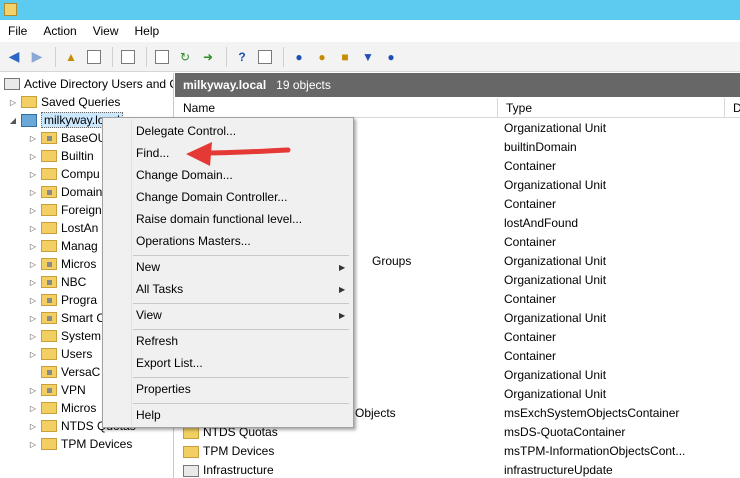 The height and width of the screenshot is (478, 740). What do you see at coordinates (163, 389) in the screenshot?
I see `menu-item-properties: Properties` at bounding box center [163, 389].